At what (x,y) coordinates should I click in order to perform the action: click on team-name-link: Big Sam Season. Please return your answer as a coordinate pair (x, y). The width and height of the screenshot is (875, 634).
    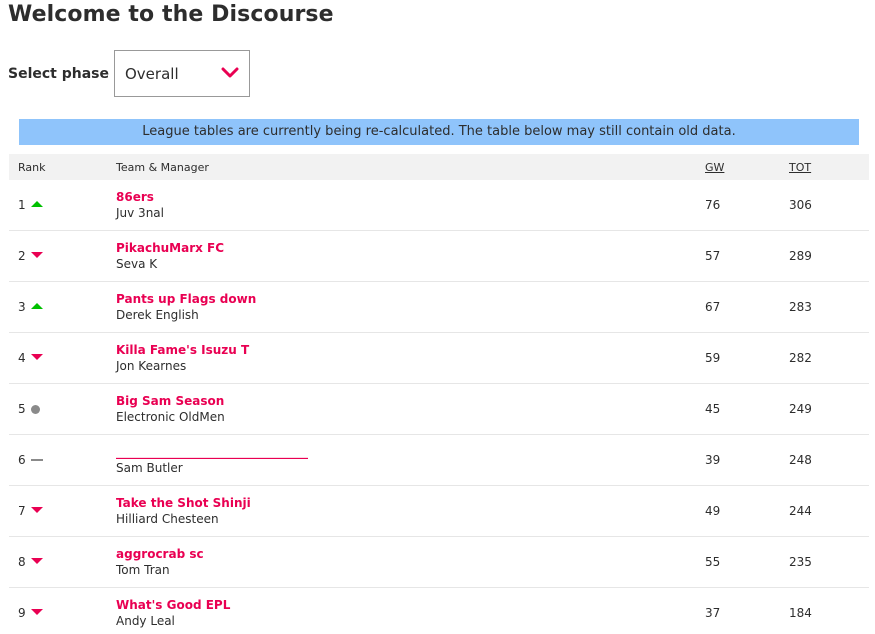
    Looking at the image, I should click on (170, 401).